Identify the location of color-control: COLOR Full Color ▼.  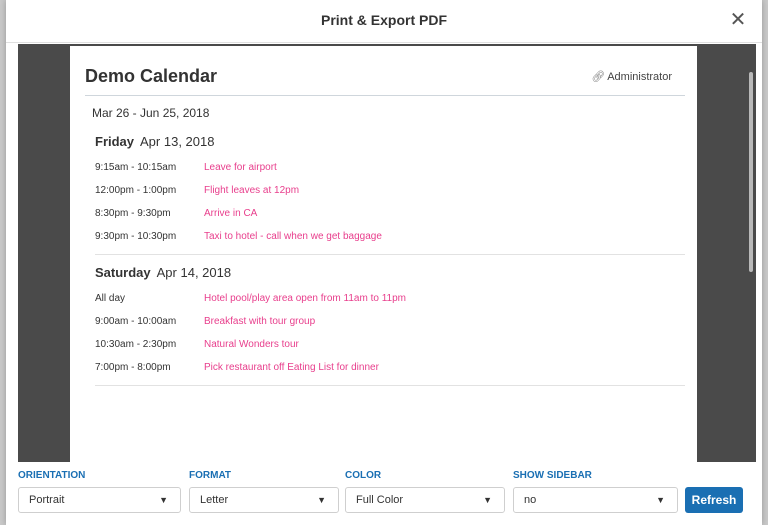
(425, 490).